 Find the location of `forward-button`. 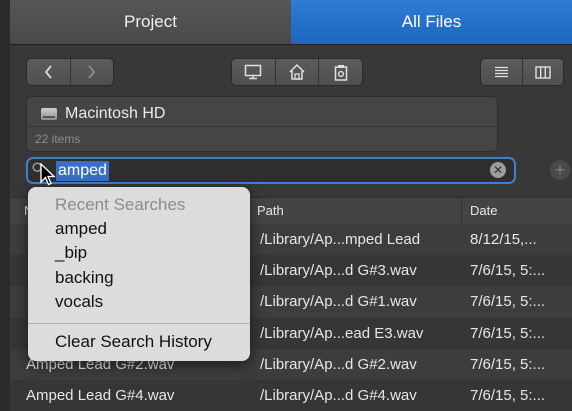

forward-button is located at coordinates (91, 72).